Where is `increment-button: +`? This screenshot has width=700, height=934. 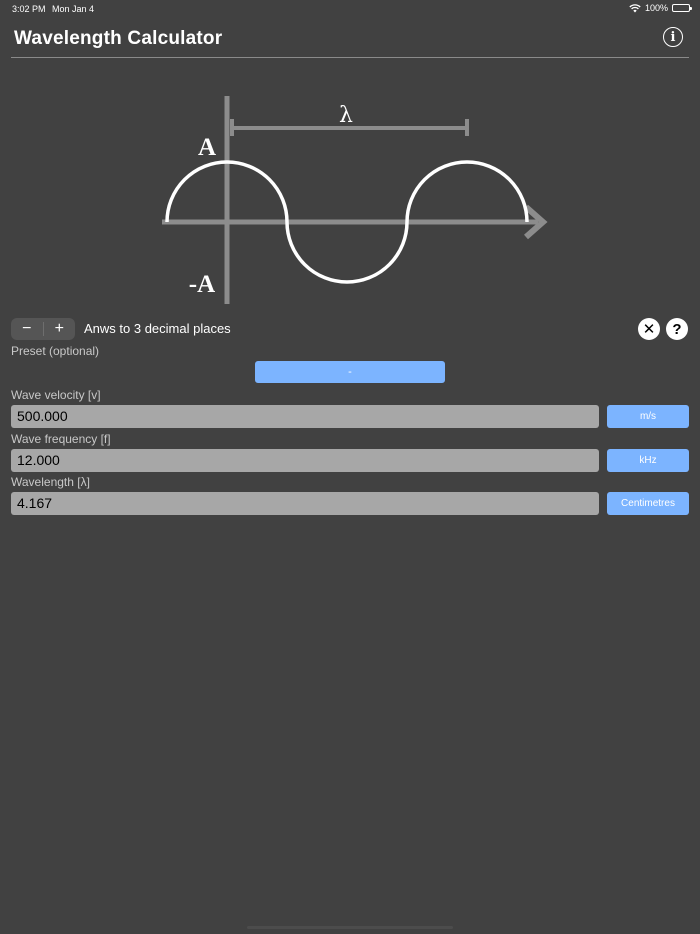
increment-button: + is located at coordinates (59, 329).